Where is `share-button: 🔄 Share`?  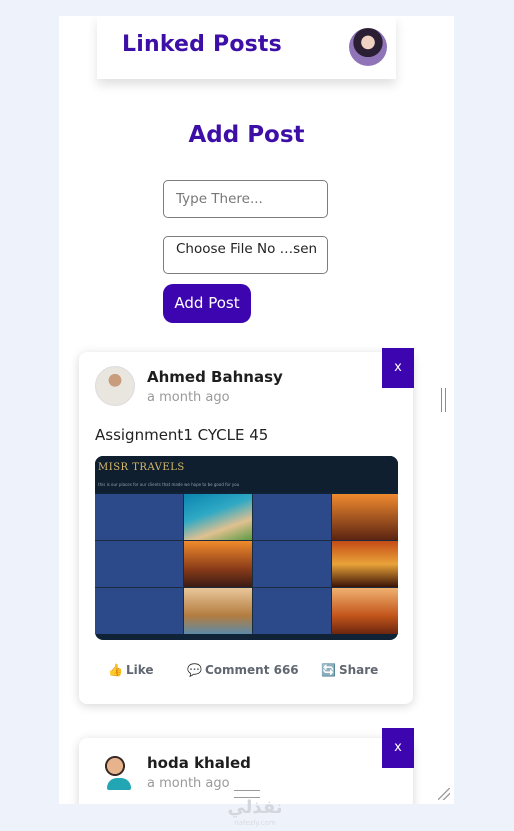 share-button: 🔄 Share is located at coordinates (349, 670).